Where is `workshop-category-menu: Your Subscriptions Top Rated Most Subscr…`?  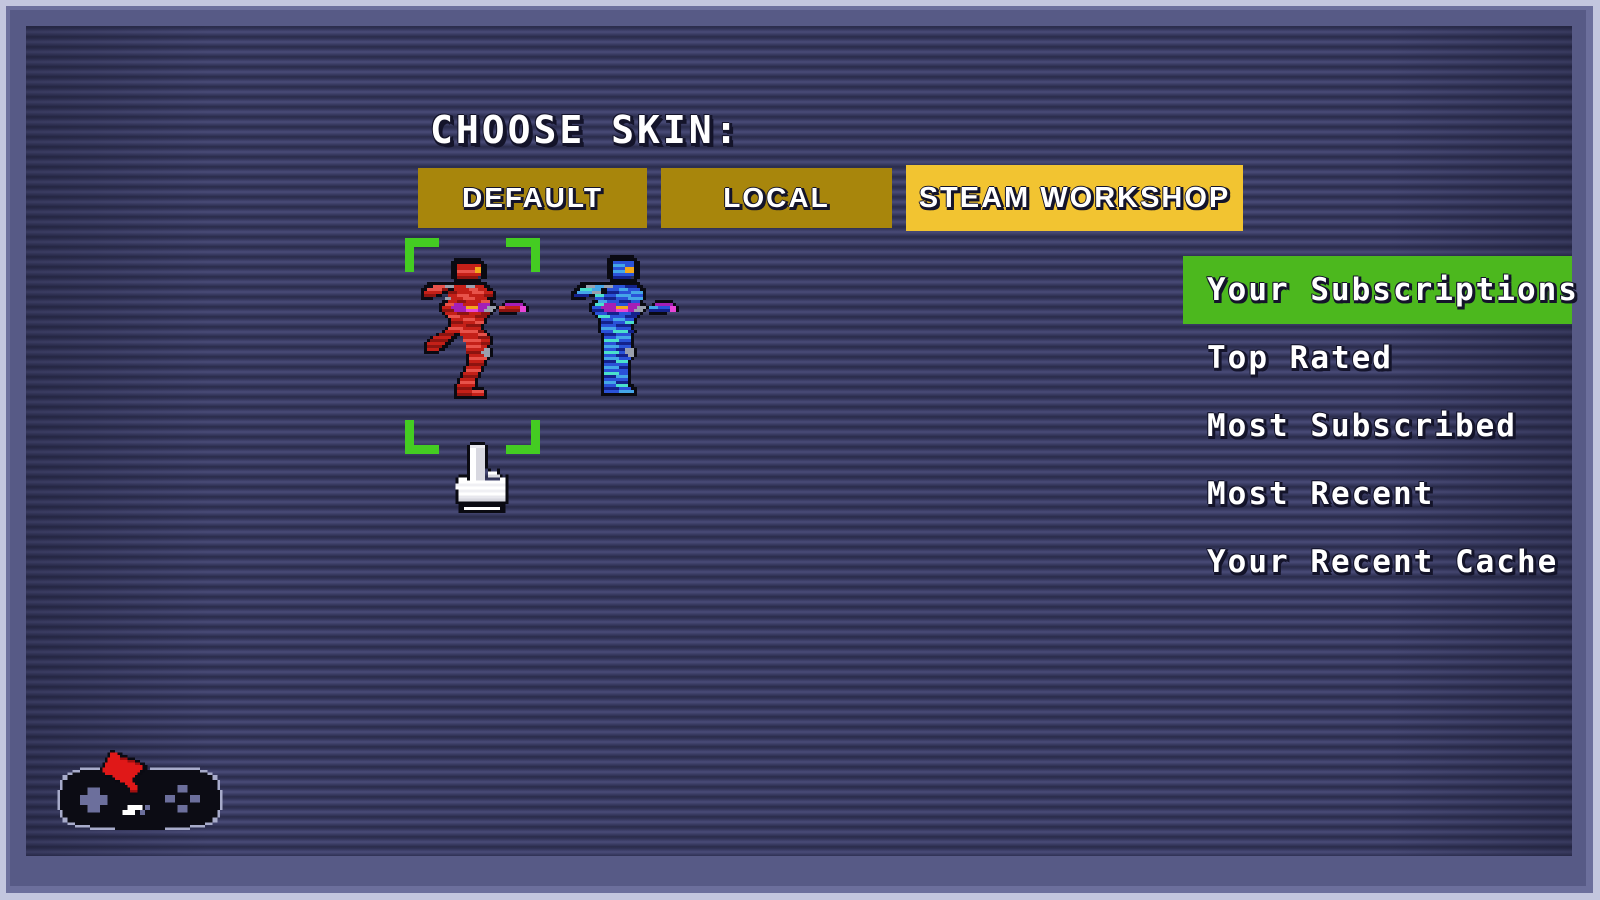 workshop-category-menu: Your Subscriptions Top Rated Most Subscr… is located at coordinates (1380, 426).